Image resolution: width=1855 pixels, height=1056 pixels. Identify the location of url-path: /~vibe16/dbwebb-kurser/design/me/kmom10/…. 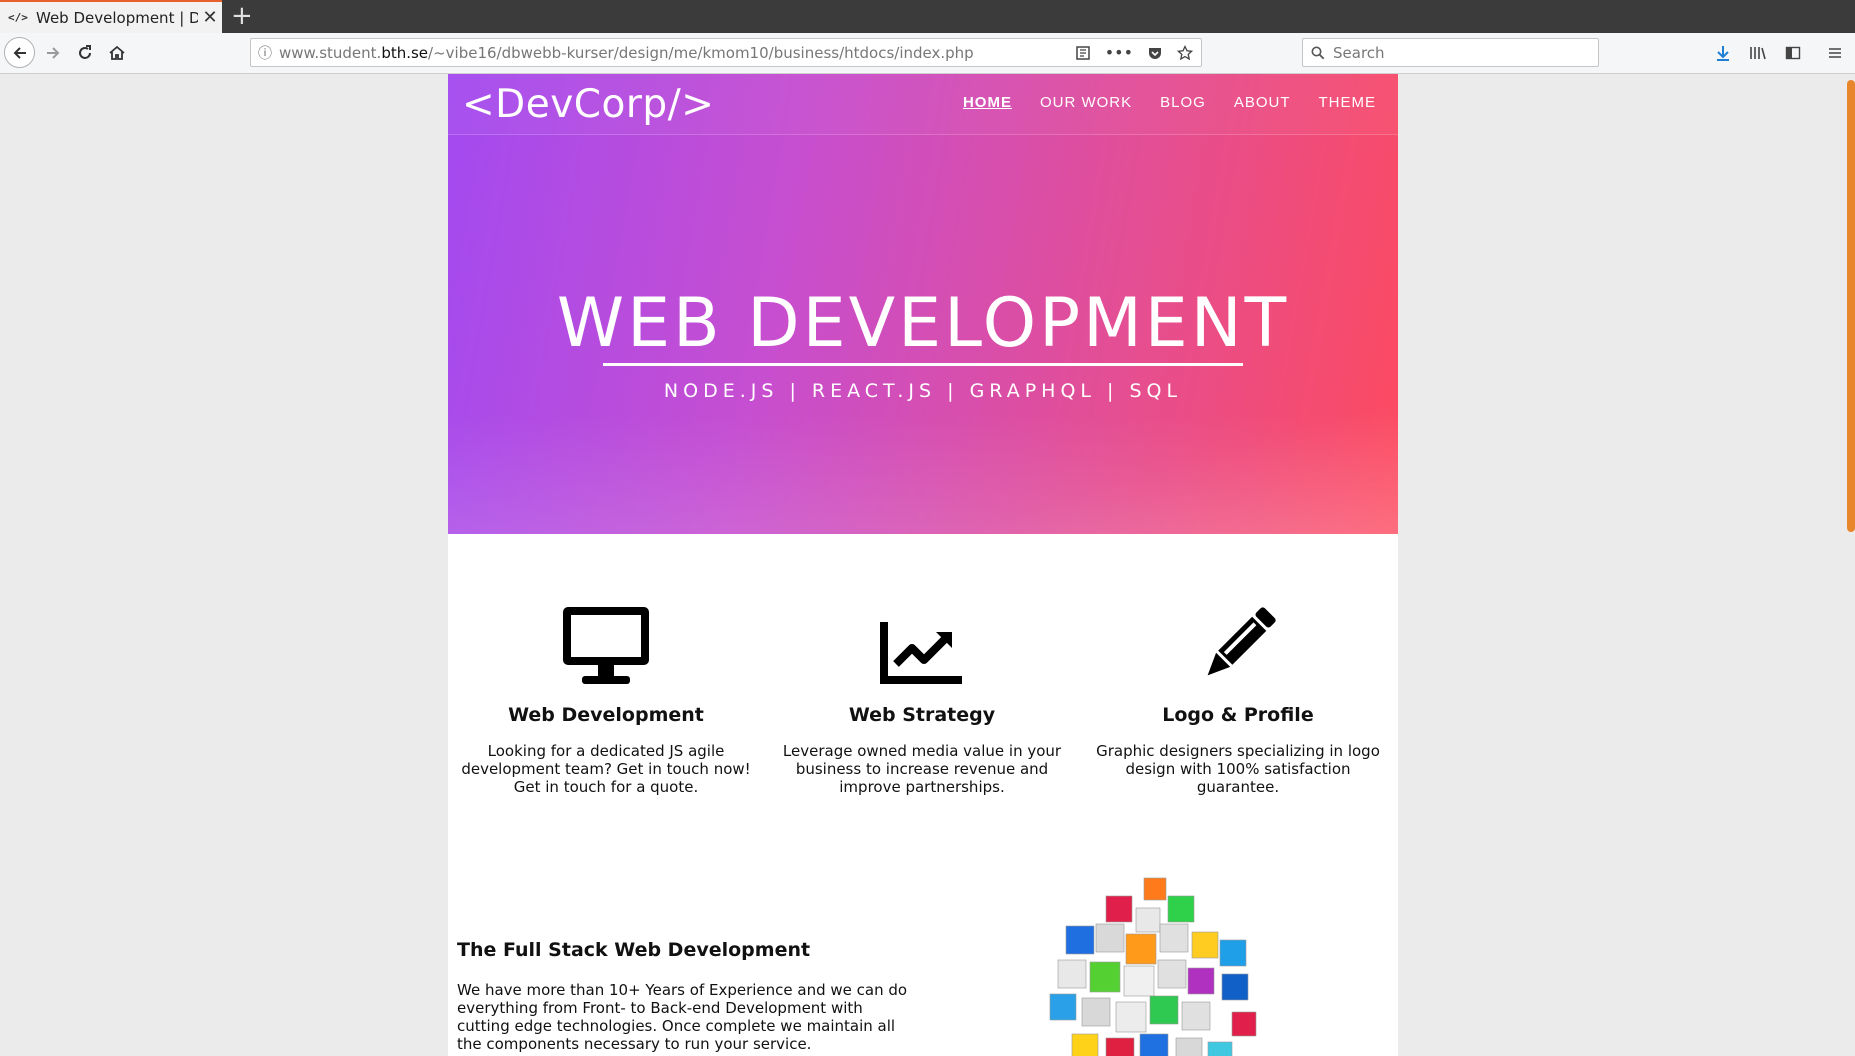
(701, 52).